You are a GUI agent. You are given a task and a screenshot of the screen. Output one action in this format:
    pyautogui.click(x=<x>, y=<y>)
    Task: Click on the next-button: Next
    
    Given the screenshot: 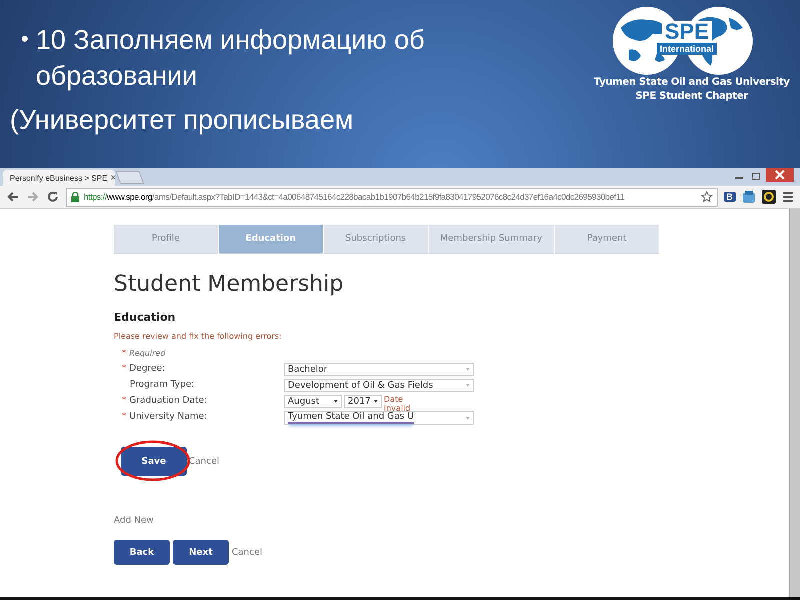 What is the action you would take?
    pyautogui.click(x=201, y=552)
    